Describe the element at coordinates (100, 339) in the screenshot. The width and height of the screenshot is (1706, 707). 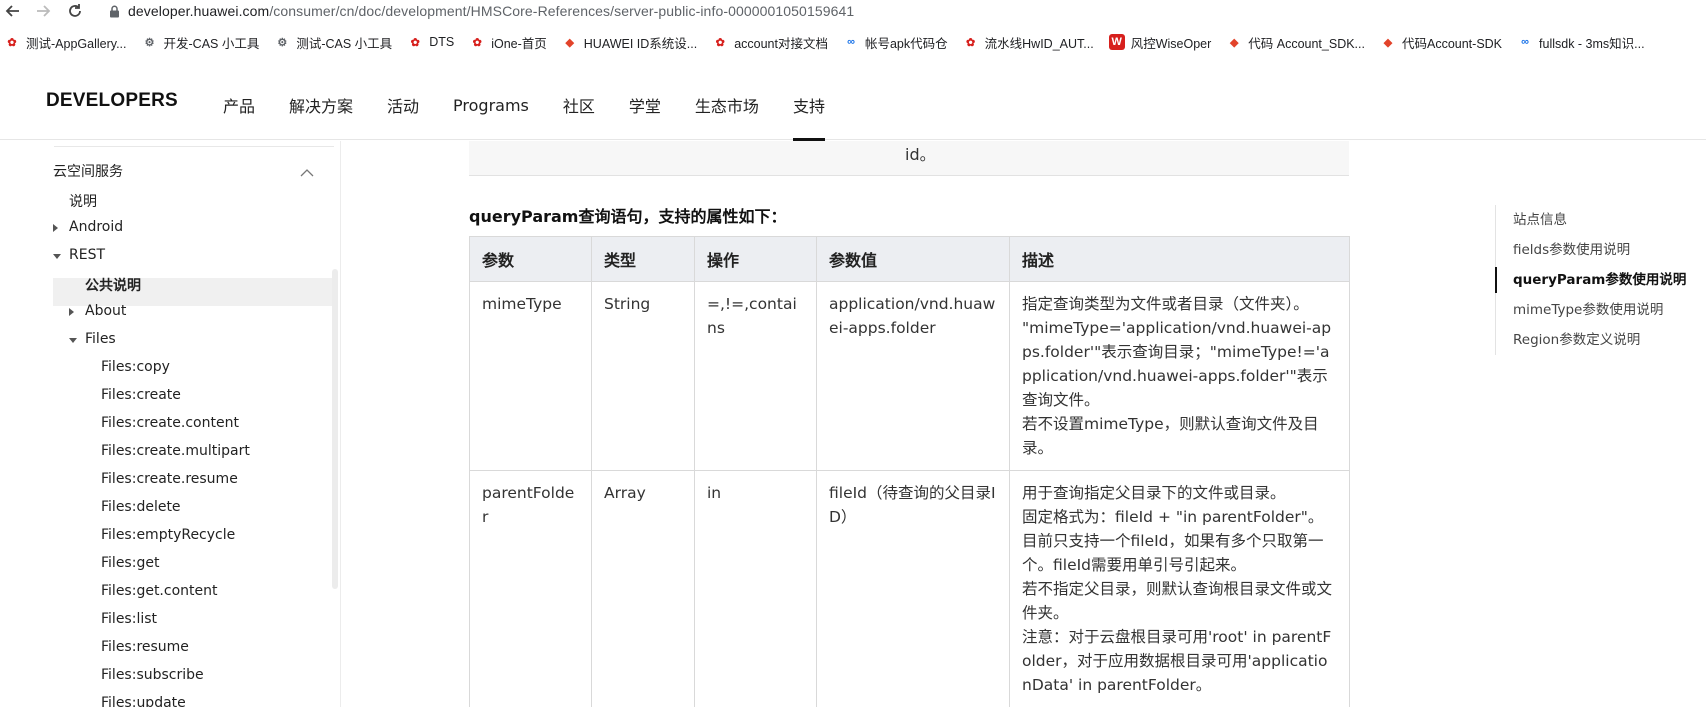
I see `sidebar-item: Files` at that location.